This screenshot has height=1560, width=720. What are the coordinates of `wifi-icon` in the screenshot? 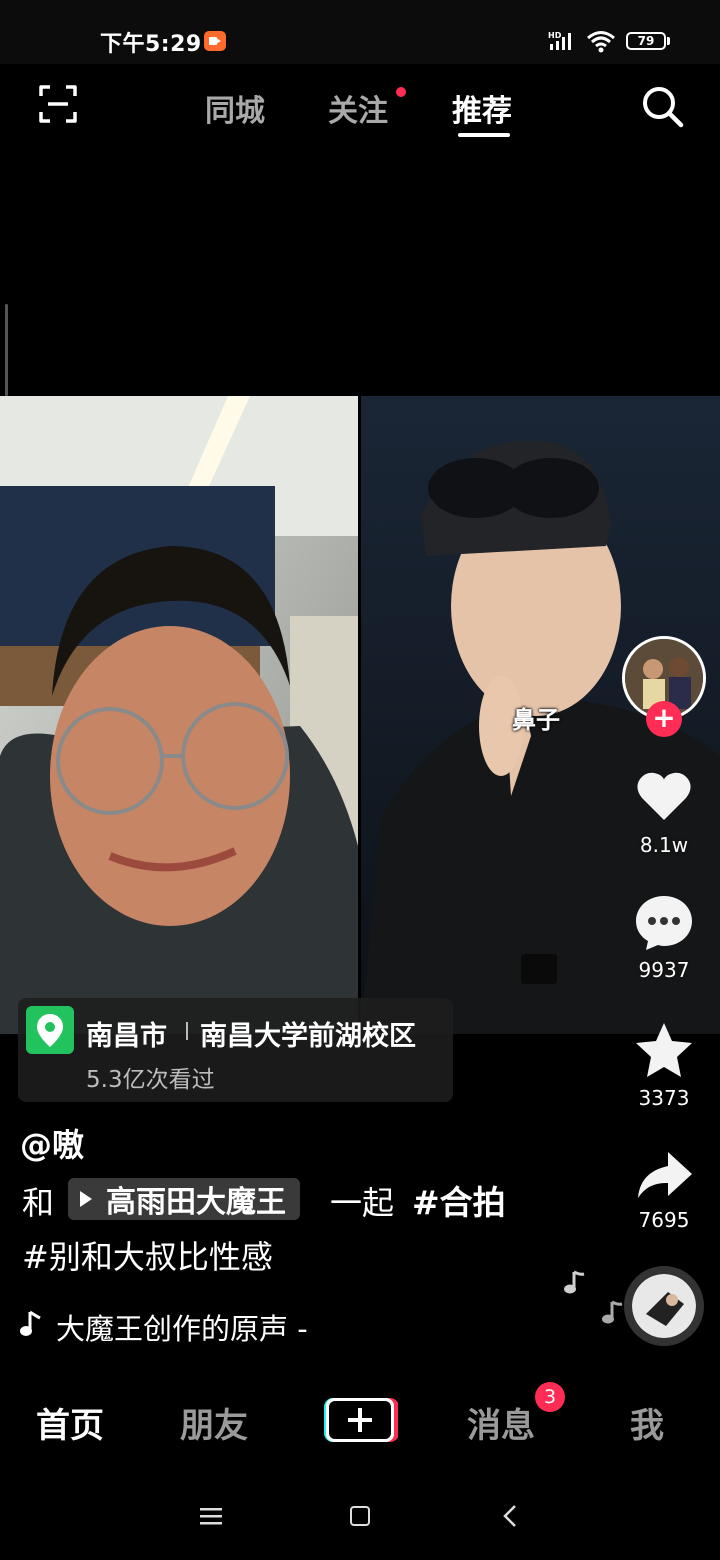 It's located at (601, 42).